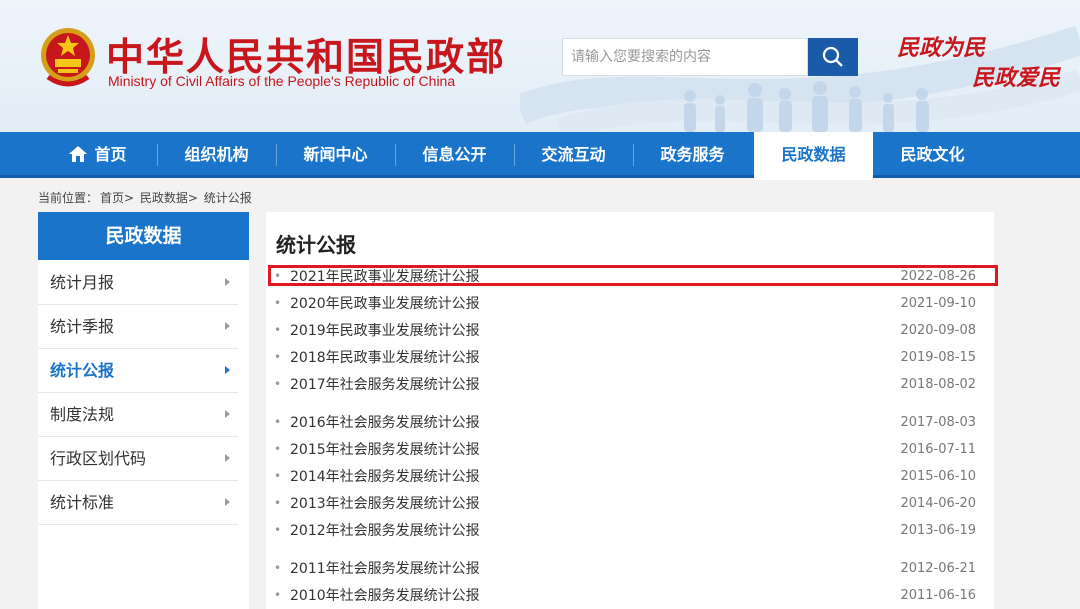 This screenshot has width=1080, height=609. Describe the element at coordinates (630, 477) in the screenshot. I see `list-item: • 2014年社会服务发展统计公报 2015-06-10` at that location.